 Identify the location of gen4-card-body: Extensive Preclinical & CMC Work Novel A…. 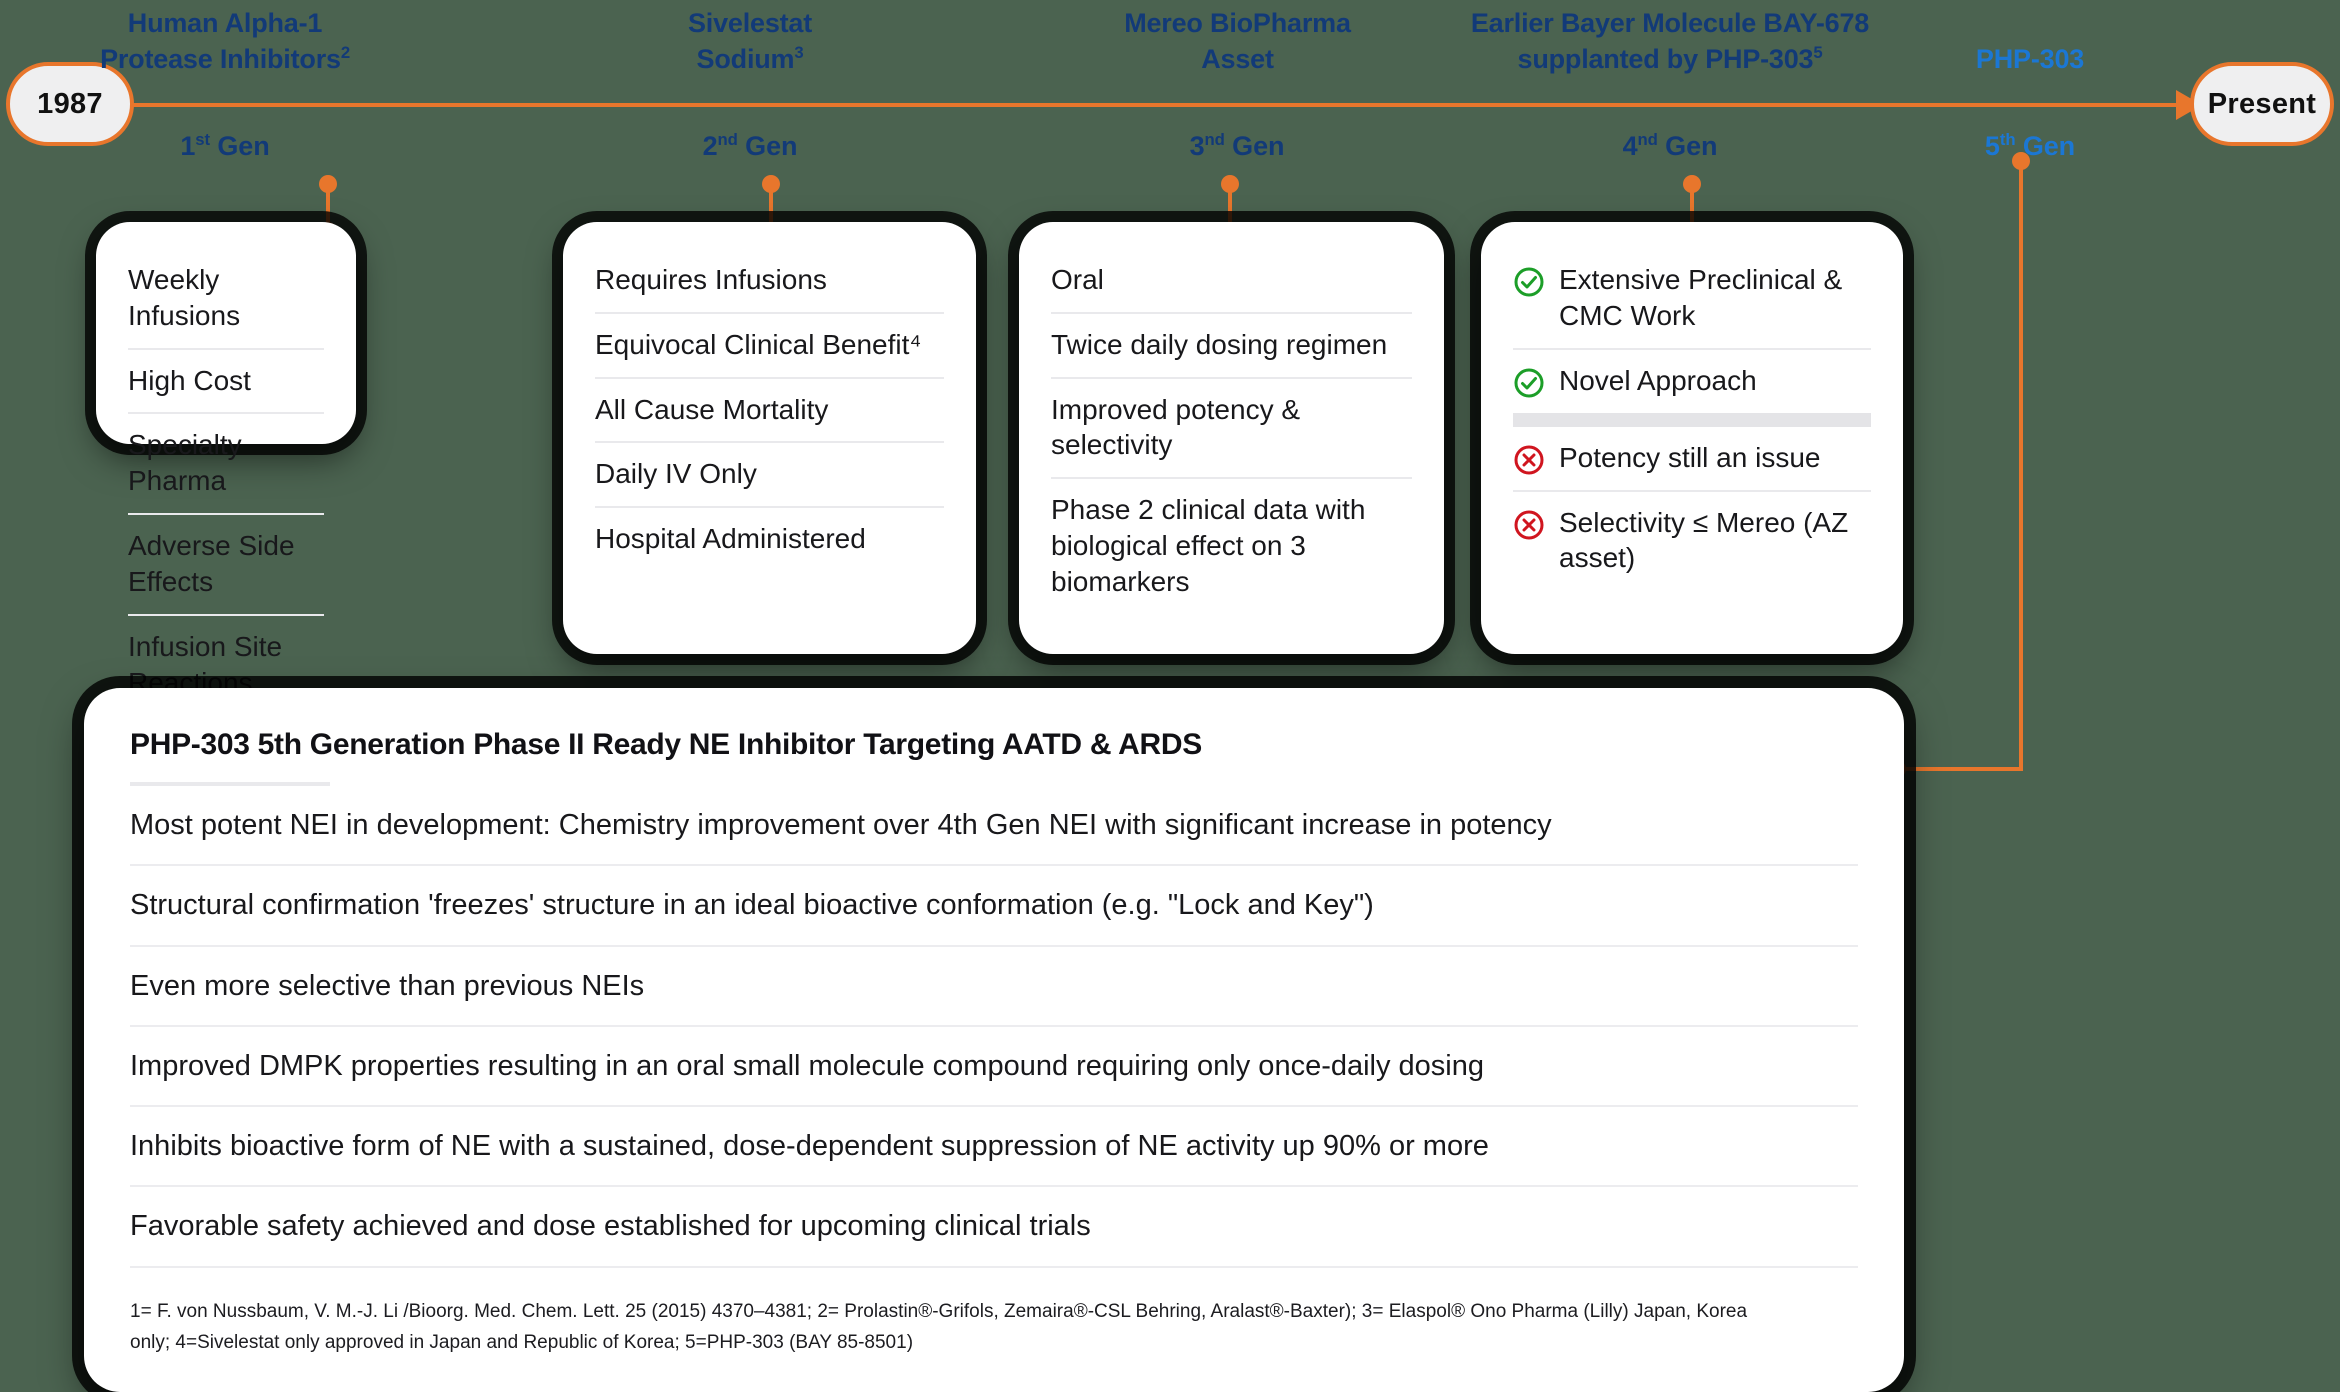
(1692, 421).